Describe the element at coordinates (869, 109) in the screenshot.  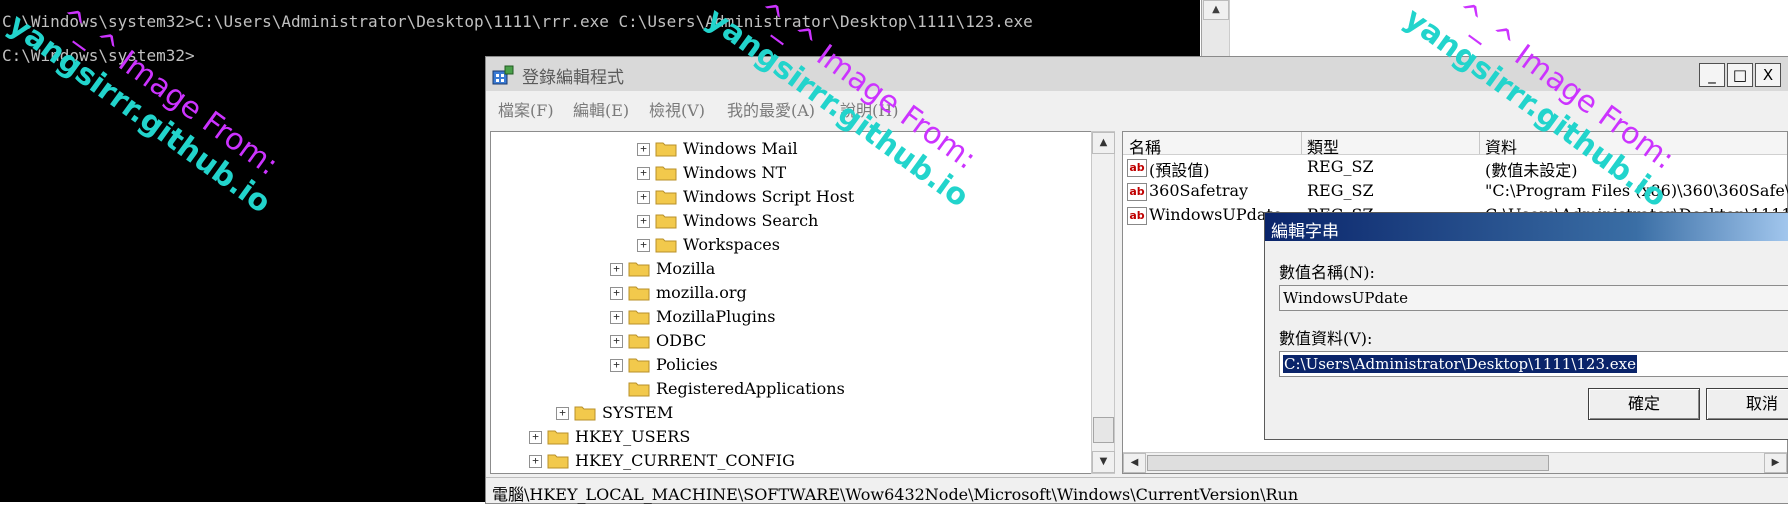
I see `menu-help: 說明(H)` at that location.